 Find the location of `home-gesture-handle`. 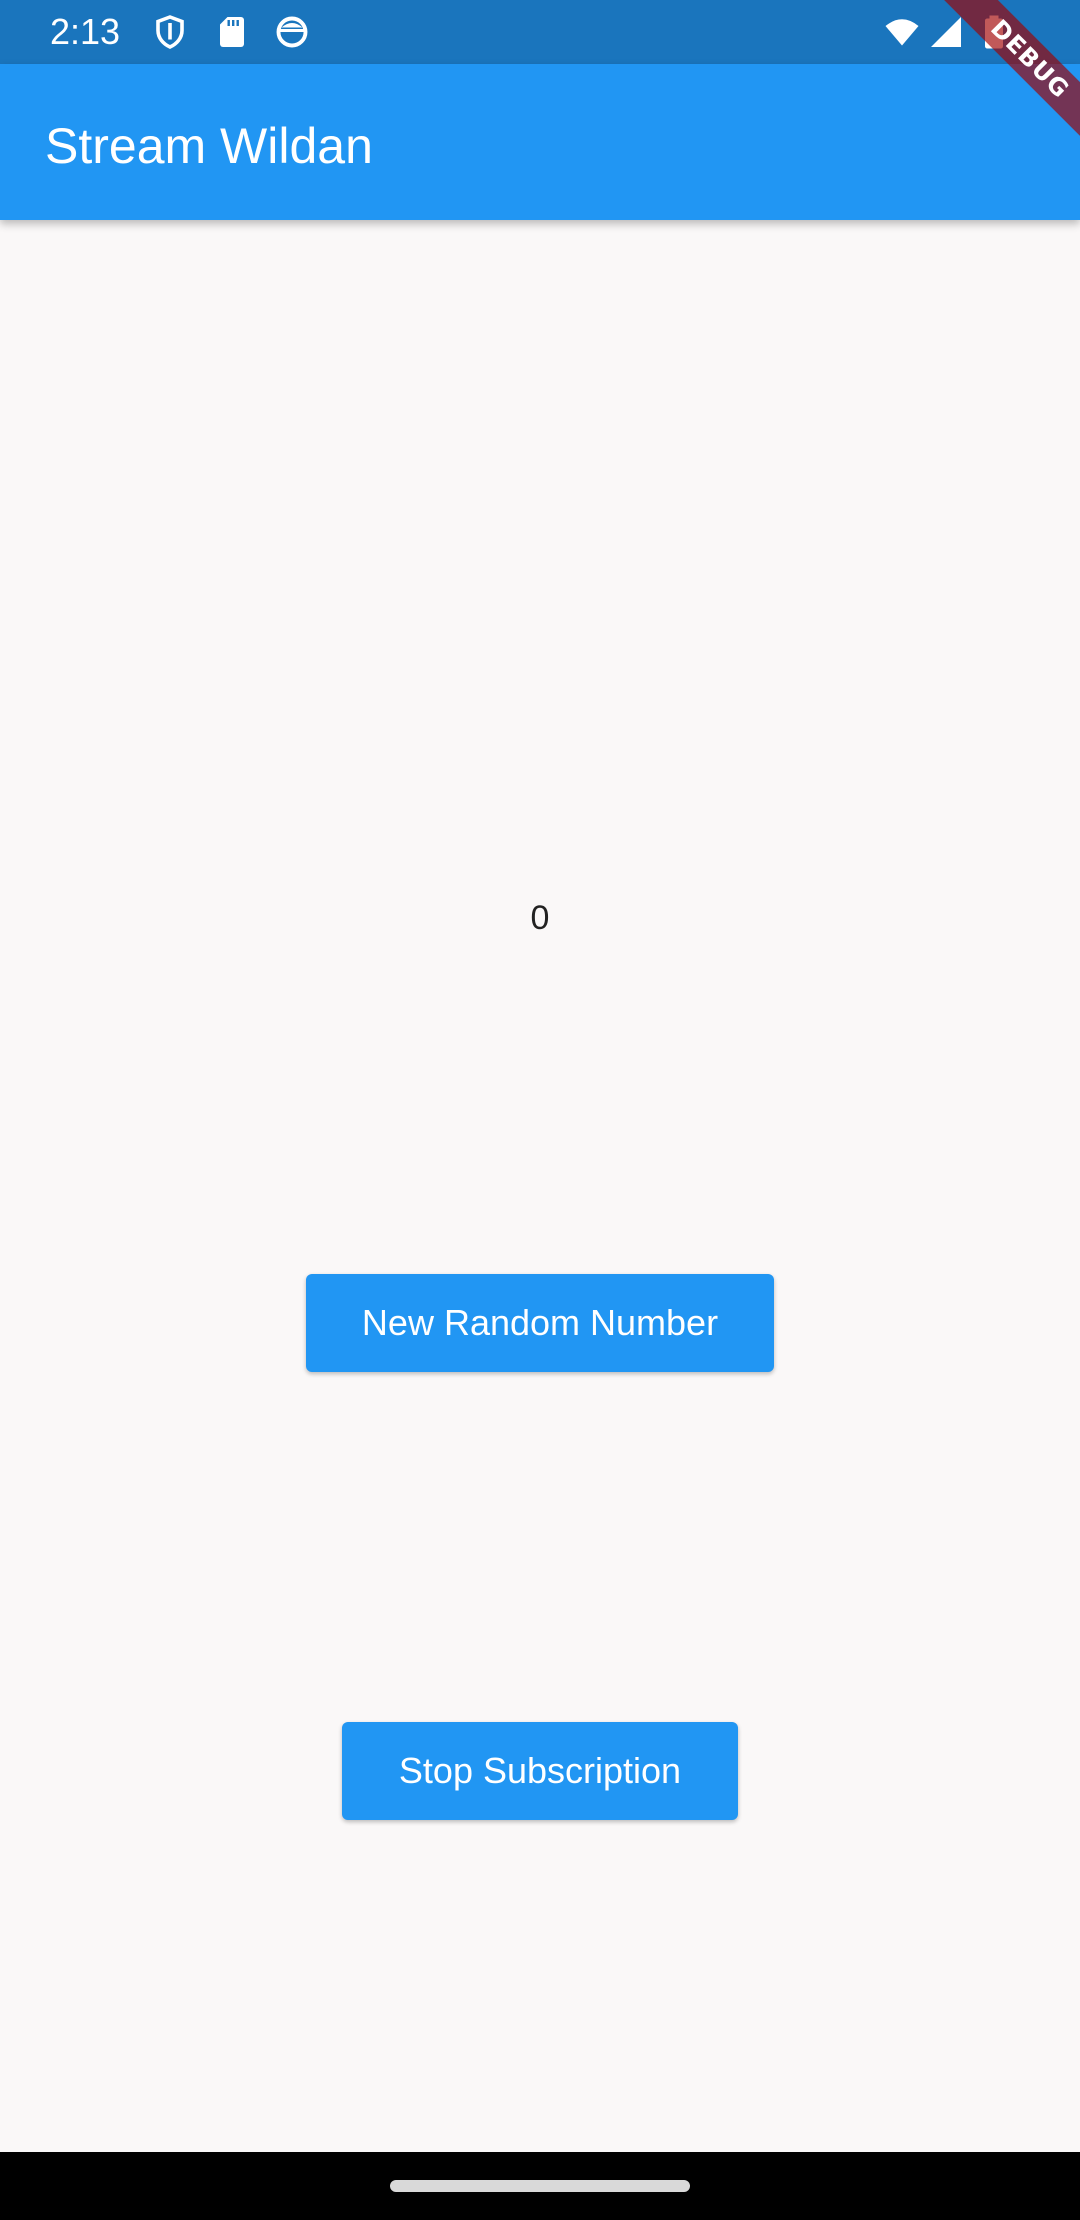

home-gesture-handle is located at coordinates (540, 2186).